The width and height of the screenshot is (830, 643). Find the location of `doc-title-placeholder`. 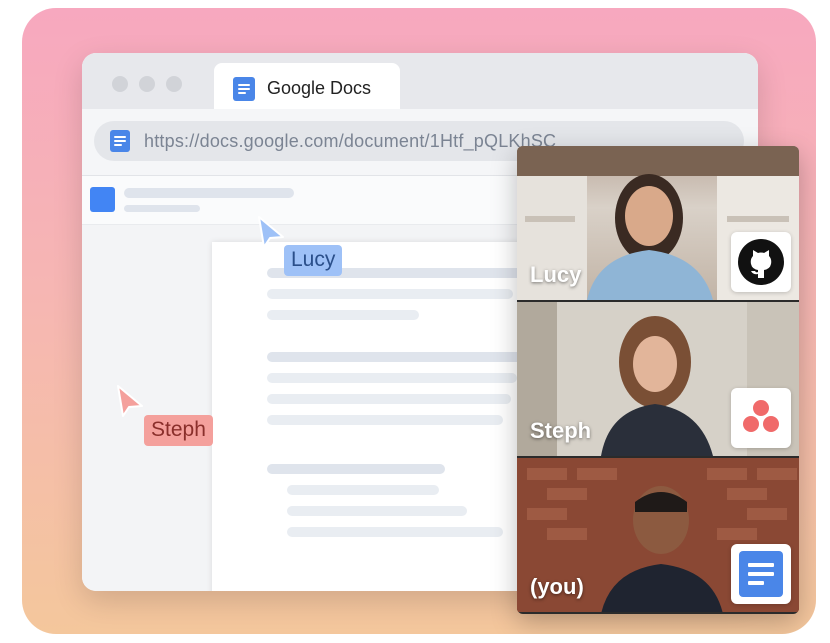

doc-title-placeholder is located at coordinates (209, 193).